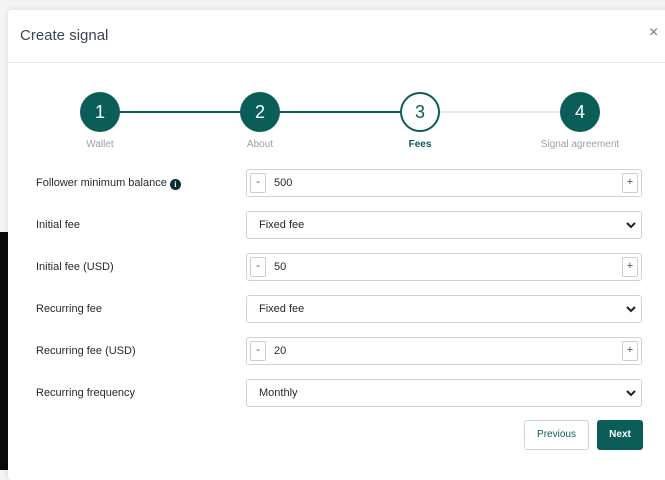 The image size is (665, 480). I want to click on recurring-fee-label: Recurring fee, so click(69, 309).